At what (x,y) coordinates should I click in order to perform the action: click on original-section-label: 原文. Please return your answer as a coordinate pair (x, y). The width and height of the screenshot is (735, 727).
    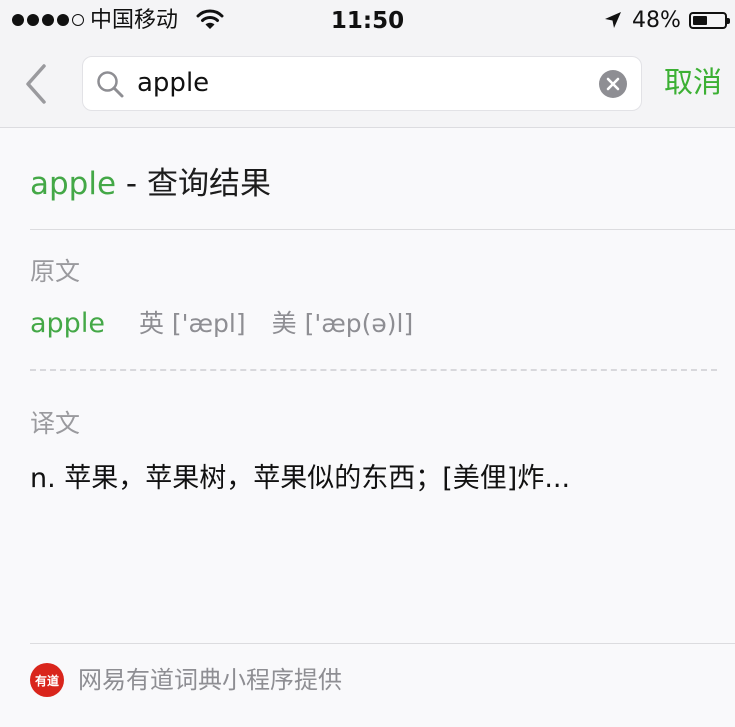
    Looking at the image, I should click on (55, 271).